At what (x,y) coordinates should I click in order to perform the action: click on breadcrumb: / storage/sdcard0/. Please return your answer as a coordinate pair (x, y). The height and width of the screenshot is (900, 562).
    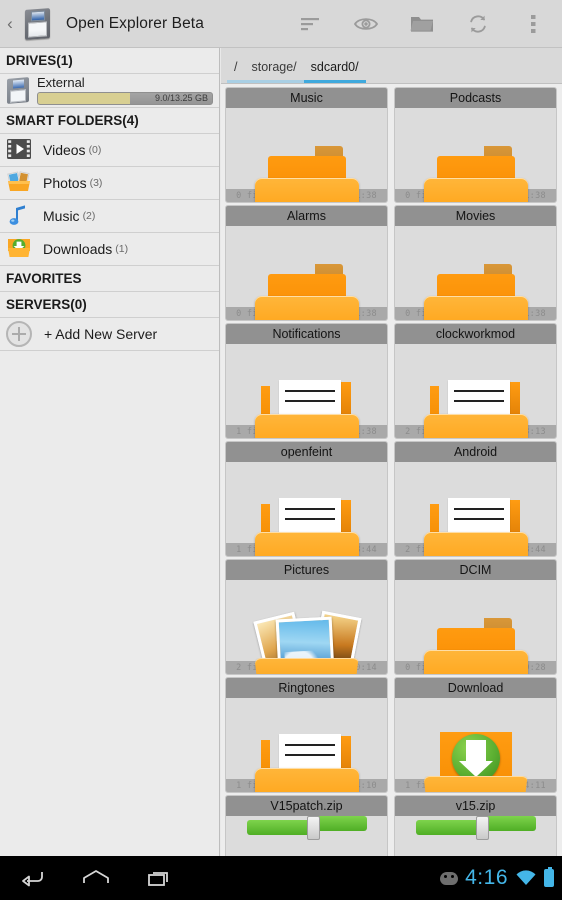
    Looking at the image, I should click on (391, 66).